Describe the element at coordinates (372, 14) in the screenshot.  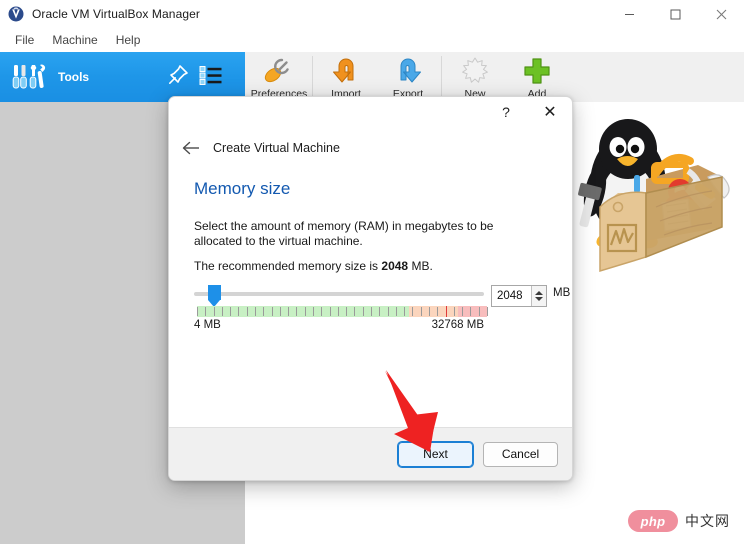
I see `window-titlebar: Oracle VM VirtualBox Manager` at that location.